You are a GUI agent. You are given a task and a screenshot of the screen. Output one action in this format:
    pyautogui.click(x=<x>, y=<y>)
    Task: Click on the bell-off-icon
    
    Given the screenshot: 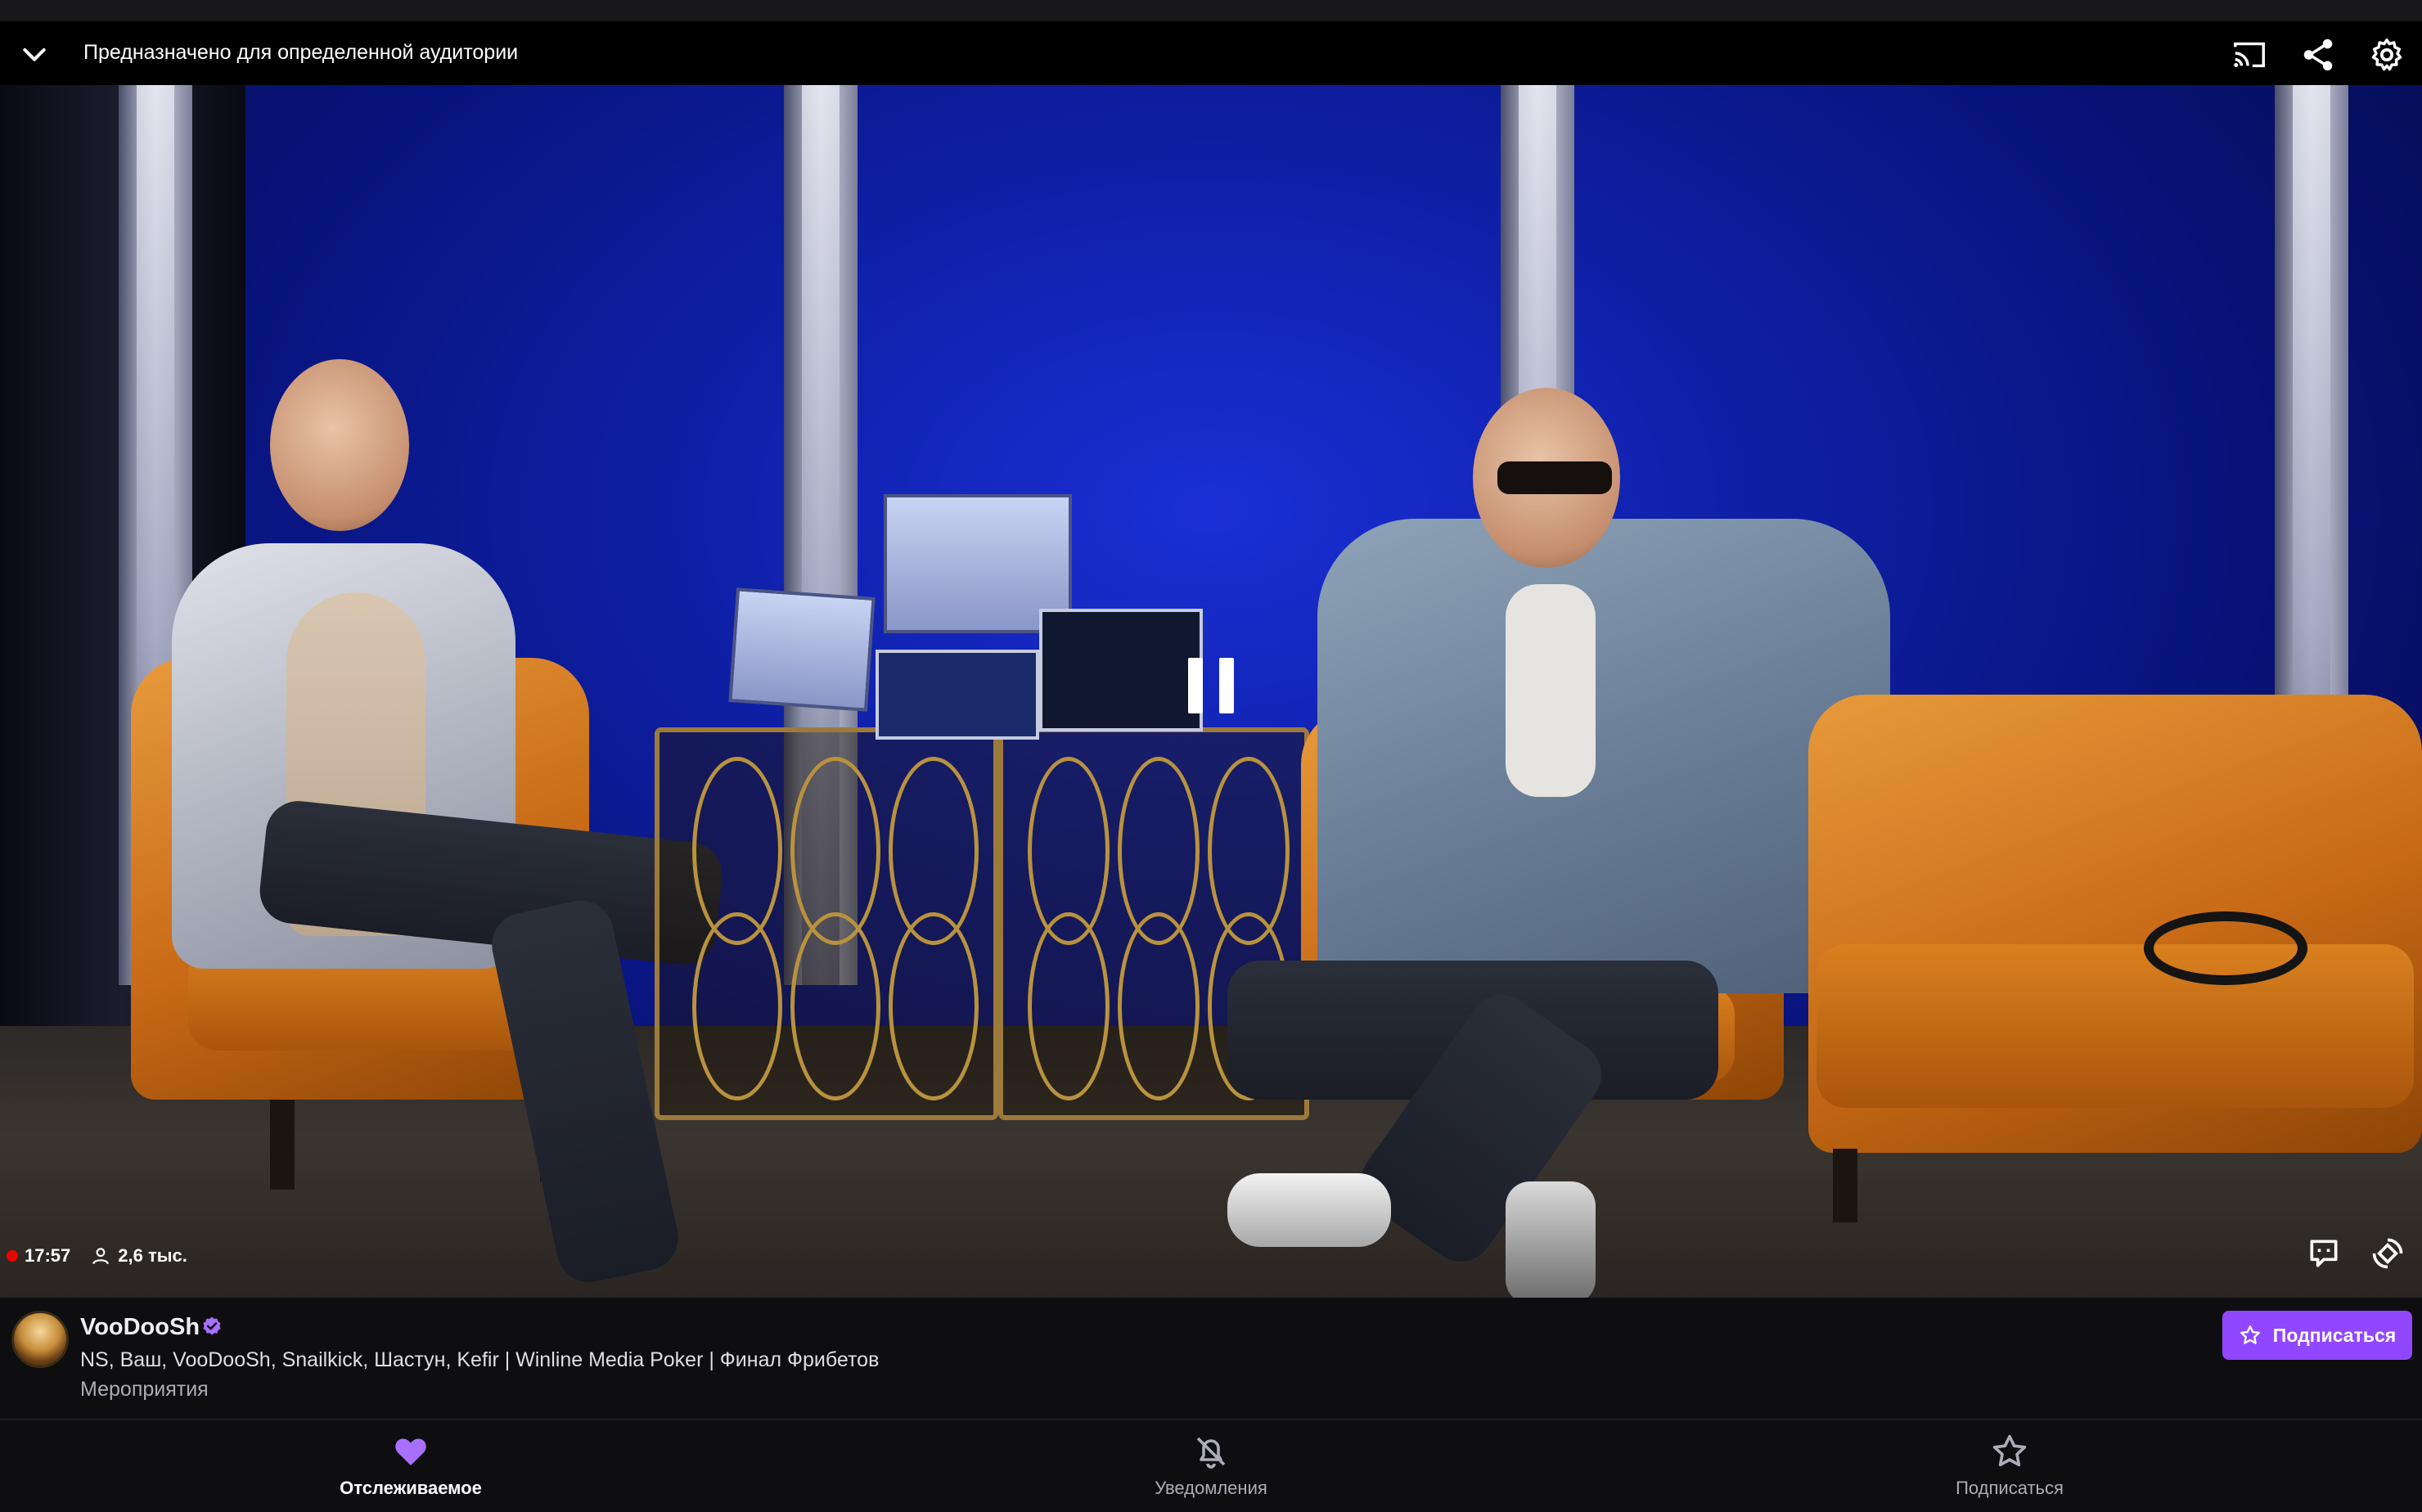 What is the action you would take?
    pyautogui.click(x=1211, y=1453)
    